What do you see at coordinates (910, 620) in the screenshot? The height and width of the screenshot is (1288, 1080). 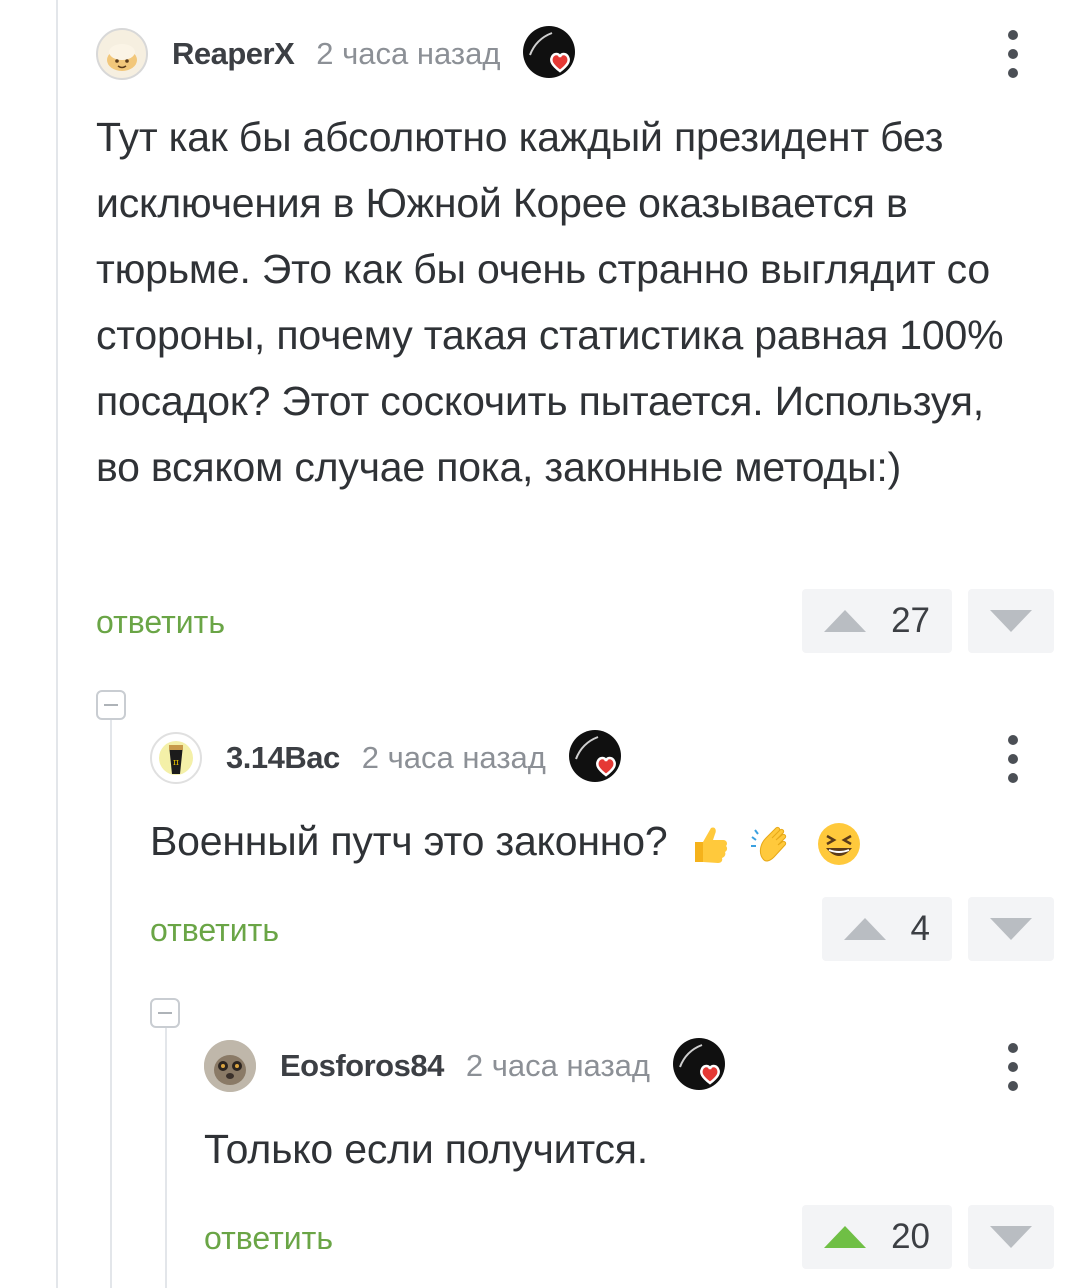 I see `vote-count: 27` at bounding box center [910, 620].